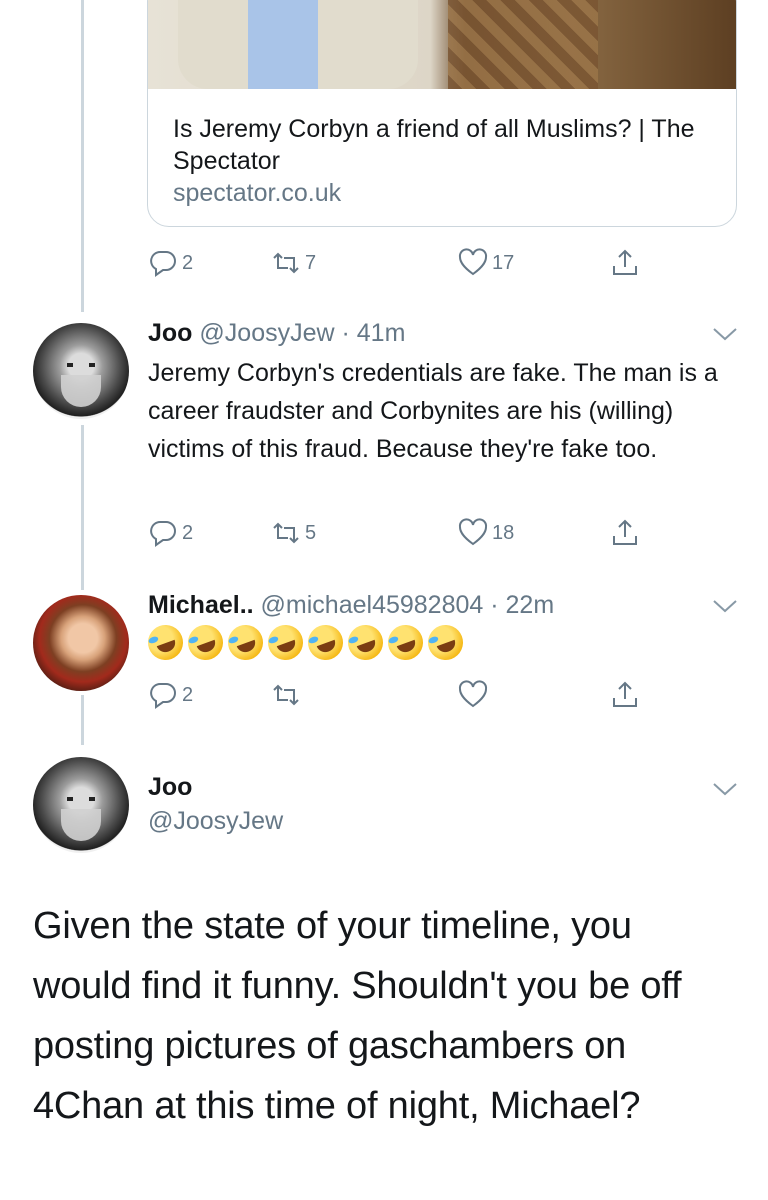  I want to click on like-count: 18, so click(503, 532).